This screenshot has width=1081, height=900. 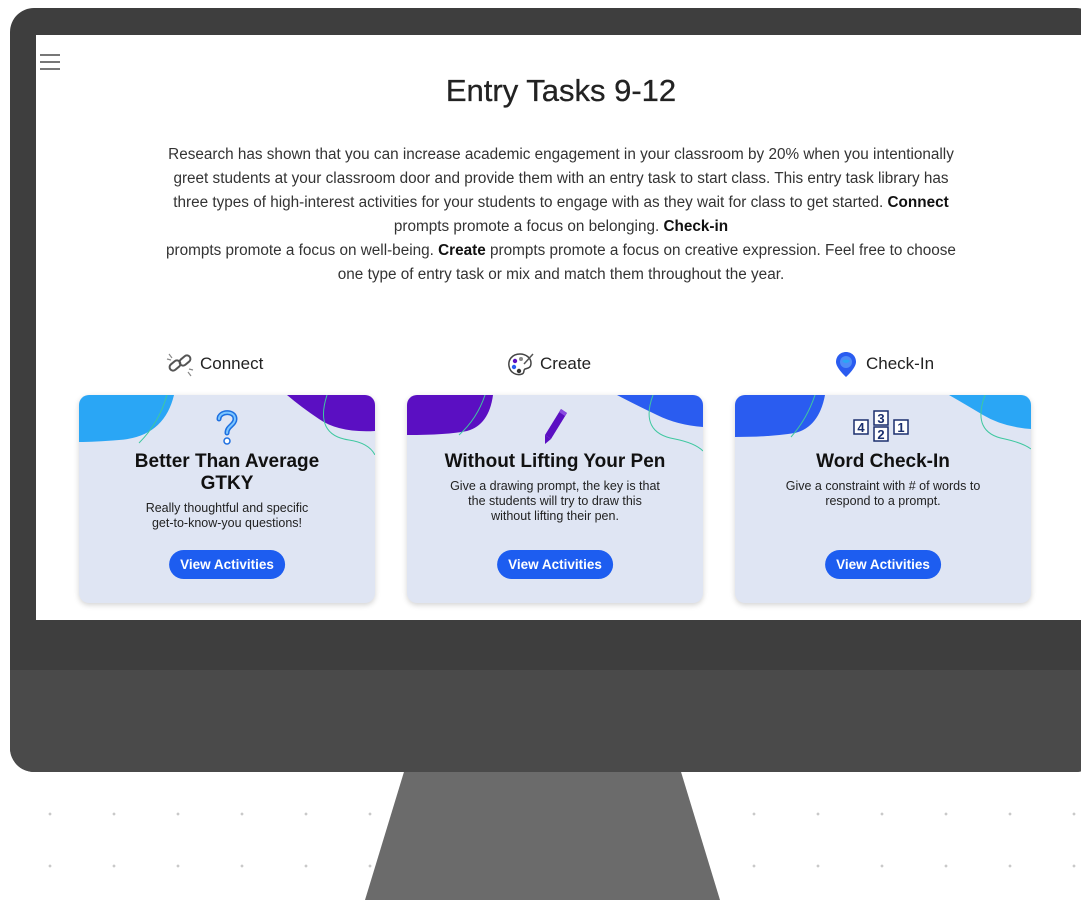 I want to click on number-block: 2, so click(x=880, y=434).